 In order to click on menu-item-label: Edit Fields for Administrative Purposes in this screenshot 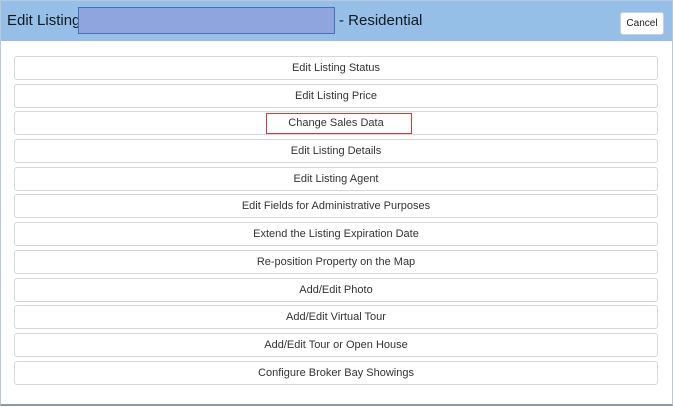, I will do `click(336, 206)`.